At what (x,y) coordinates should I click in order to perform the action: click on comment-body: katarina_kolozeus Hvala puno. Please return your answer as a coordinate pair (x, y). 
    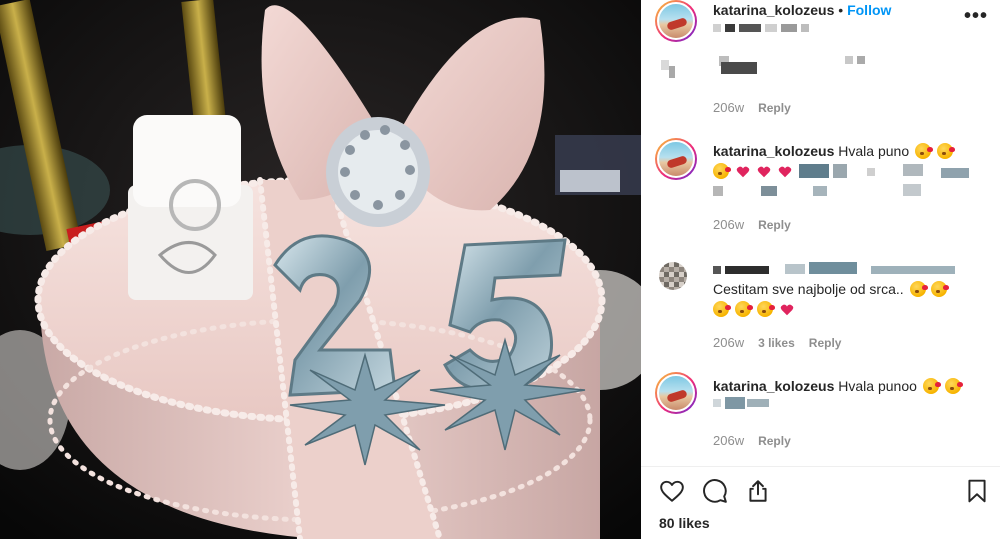
    Looking at the image, I should click on (834, 151).